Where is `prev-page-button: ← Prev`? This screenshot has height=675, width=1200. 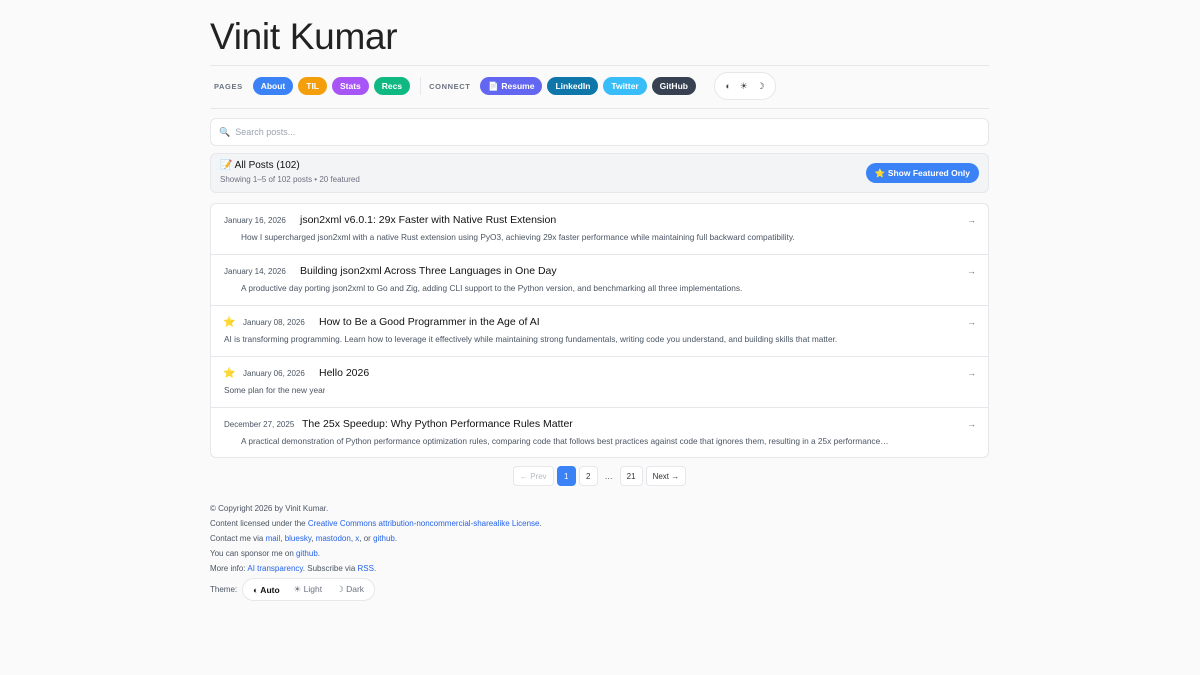 prev-page-button: ← Prev is located at coordinates (533, 476).